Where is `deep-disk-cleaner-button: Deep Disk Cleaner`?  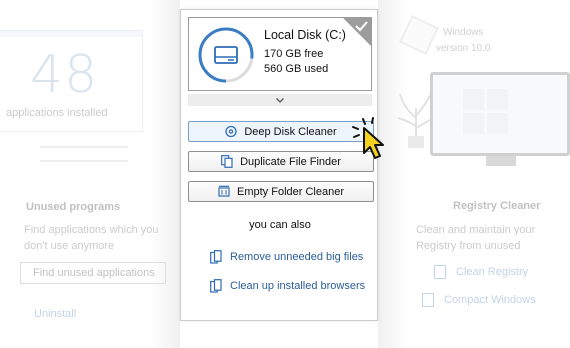
deep-disk-cleaner-button: Deep Disk Cleaner is located at coordinates (281, 131).